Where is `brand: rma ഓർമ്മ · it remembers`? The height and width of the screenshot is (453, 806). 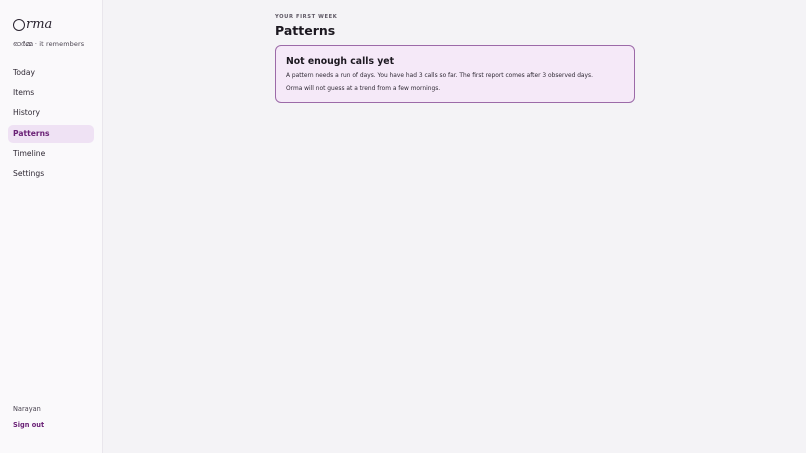 brand: rma ഓർമ്മ · it remembers is located at coordinates (51, 32).